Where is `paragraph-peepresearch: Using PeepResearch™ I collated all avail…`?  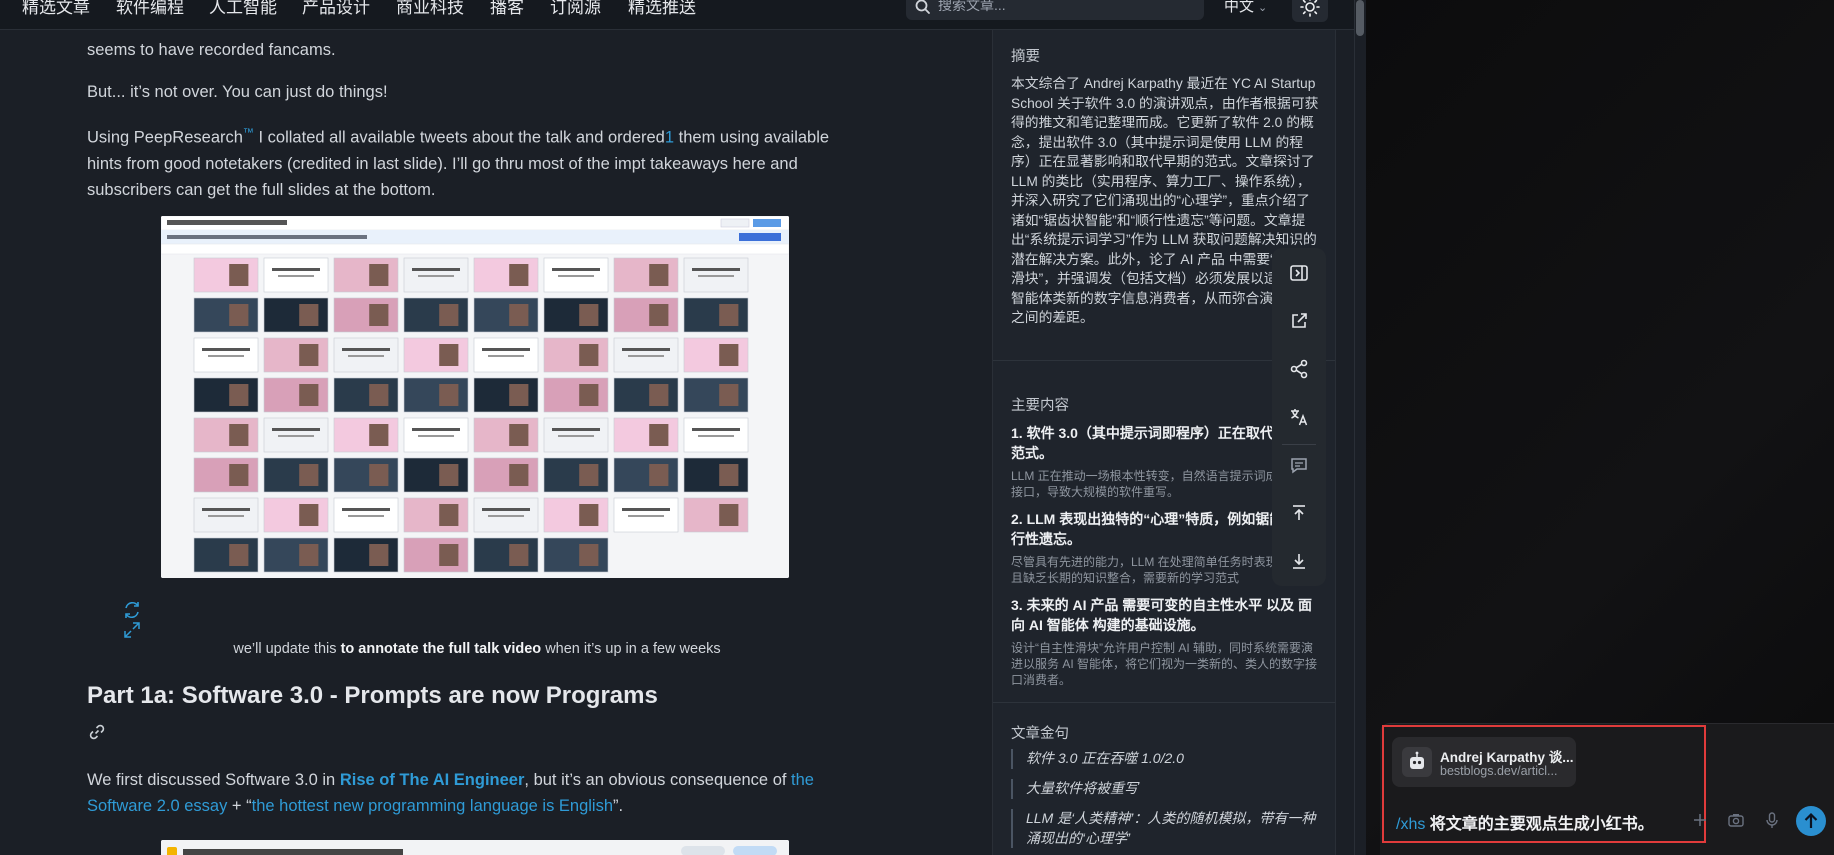 paragraph-peepresearch: Using PeepResearch™ I collated all avail… is located at coordinates (458, 163).